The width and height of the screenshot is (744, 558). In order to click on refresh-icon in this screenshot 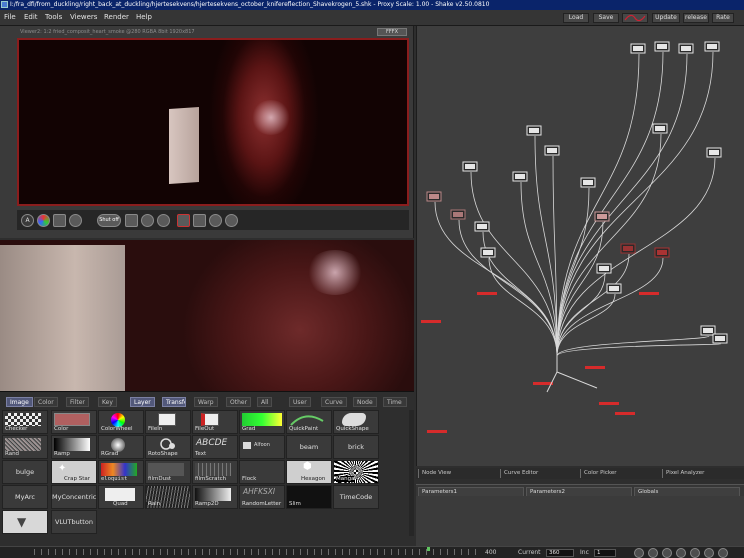, I will do `click(163, 220)`.